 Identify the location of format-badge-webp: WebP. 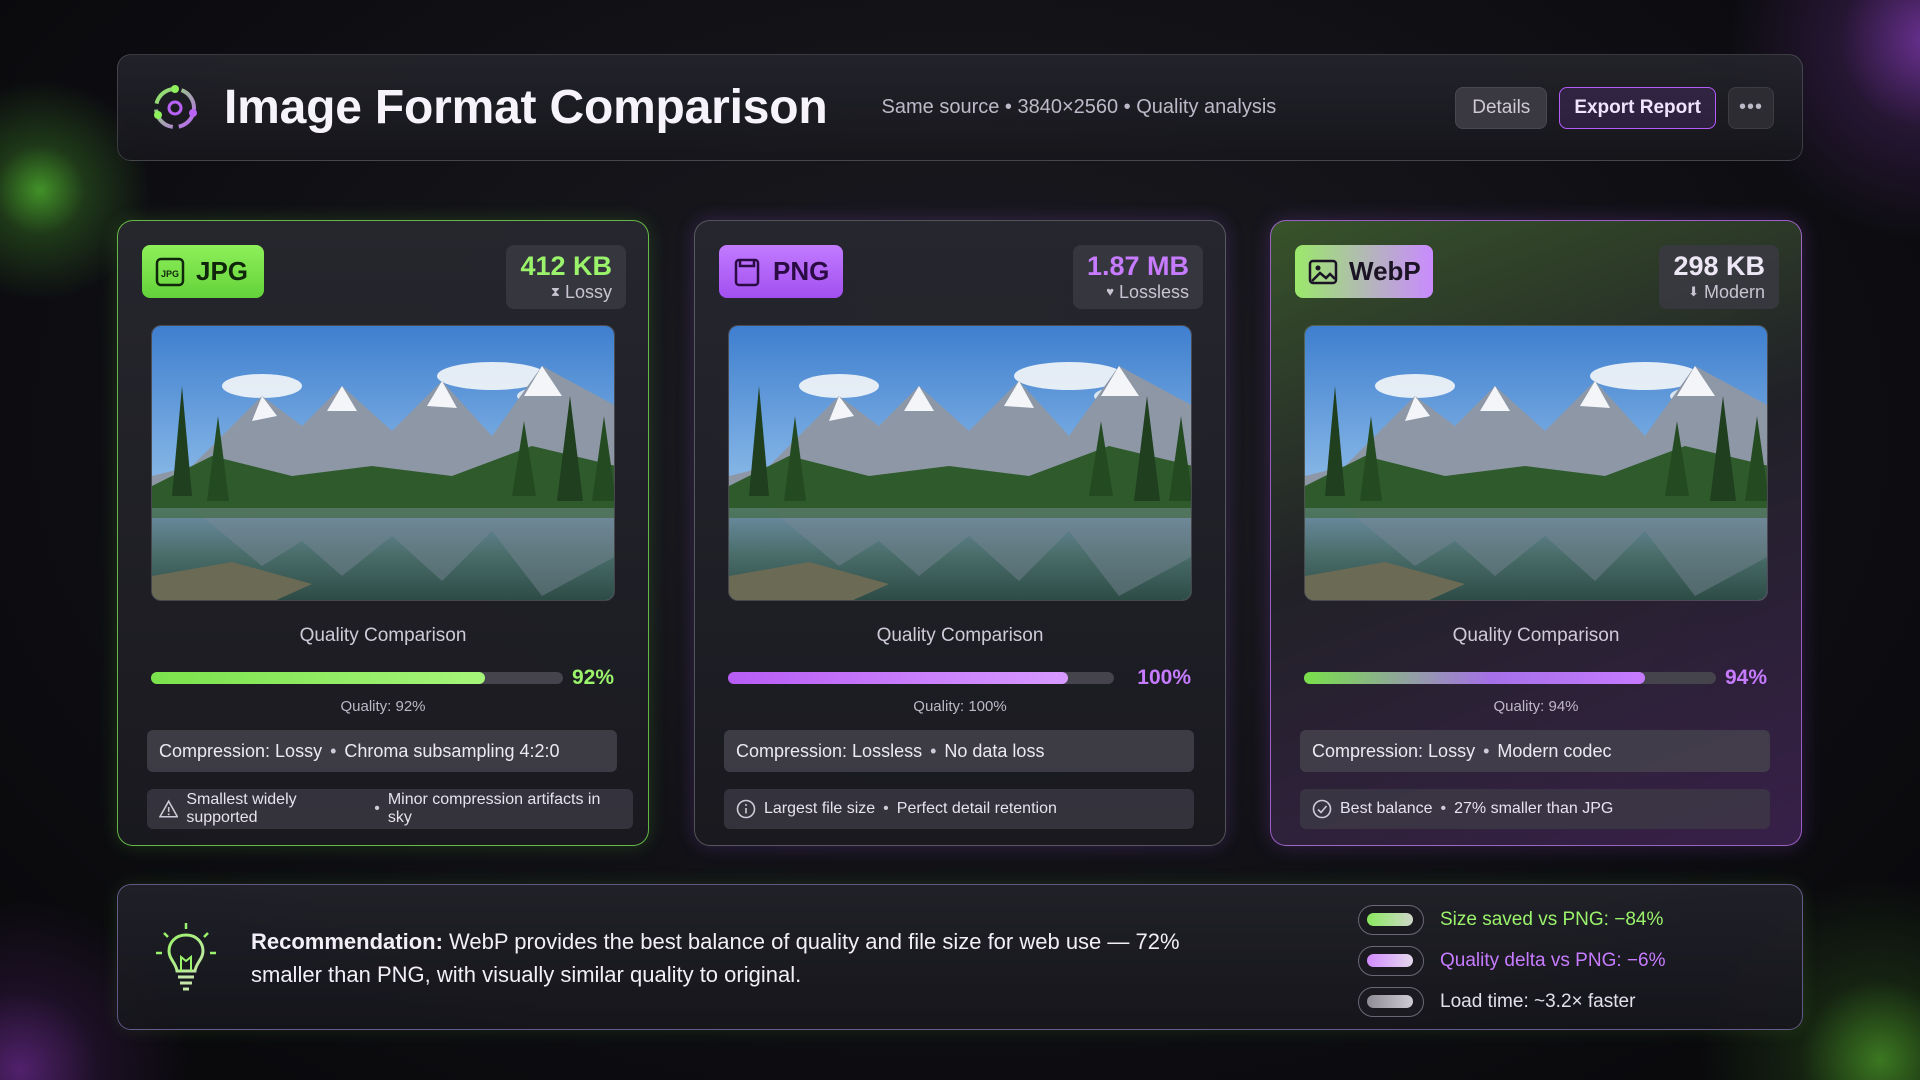
(1364, 271).